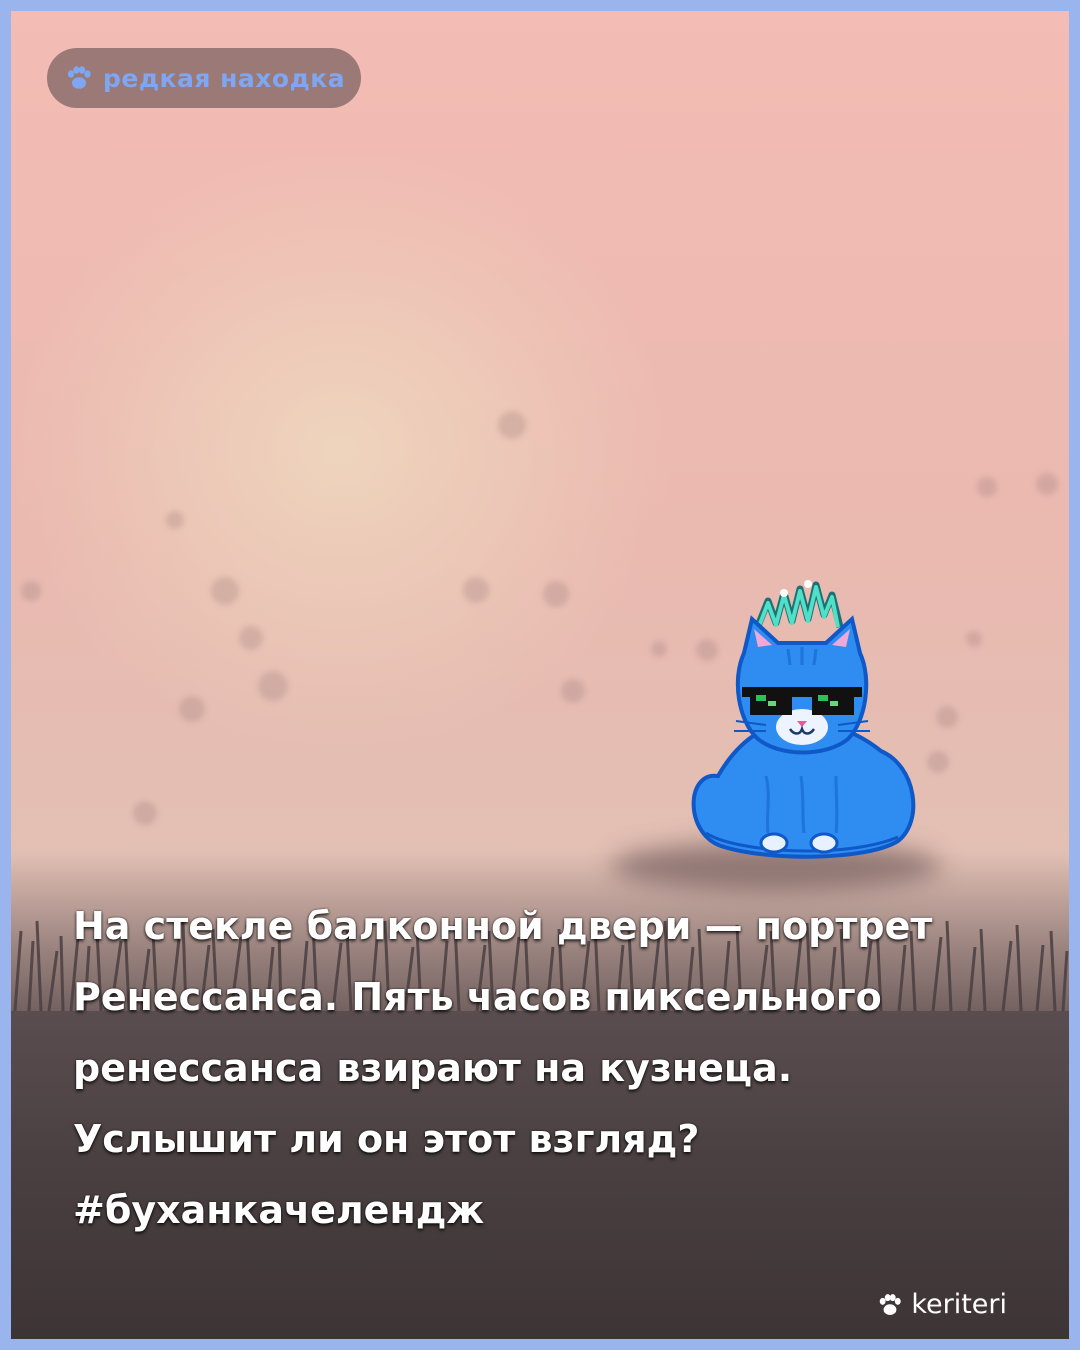  Describe the element at coordinates (503, 926) in the screenshot. I see `caption-line: На стекле балконной двери — портрет` at that location.